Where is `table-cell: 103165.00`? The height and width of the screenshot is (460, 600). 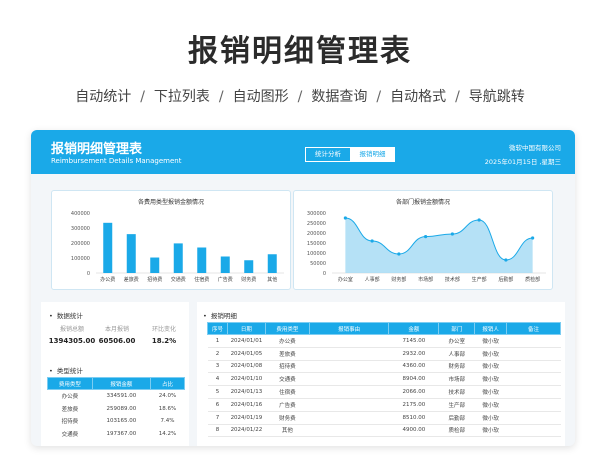 table-cell: 103165.00 is located at coordinates (121, 421).